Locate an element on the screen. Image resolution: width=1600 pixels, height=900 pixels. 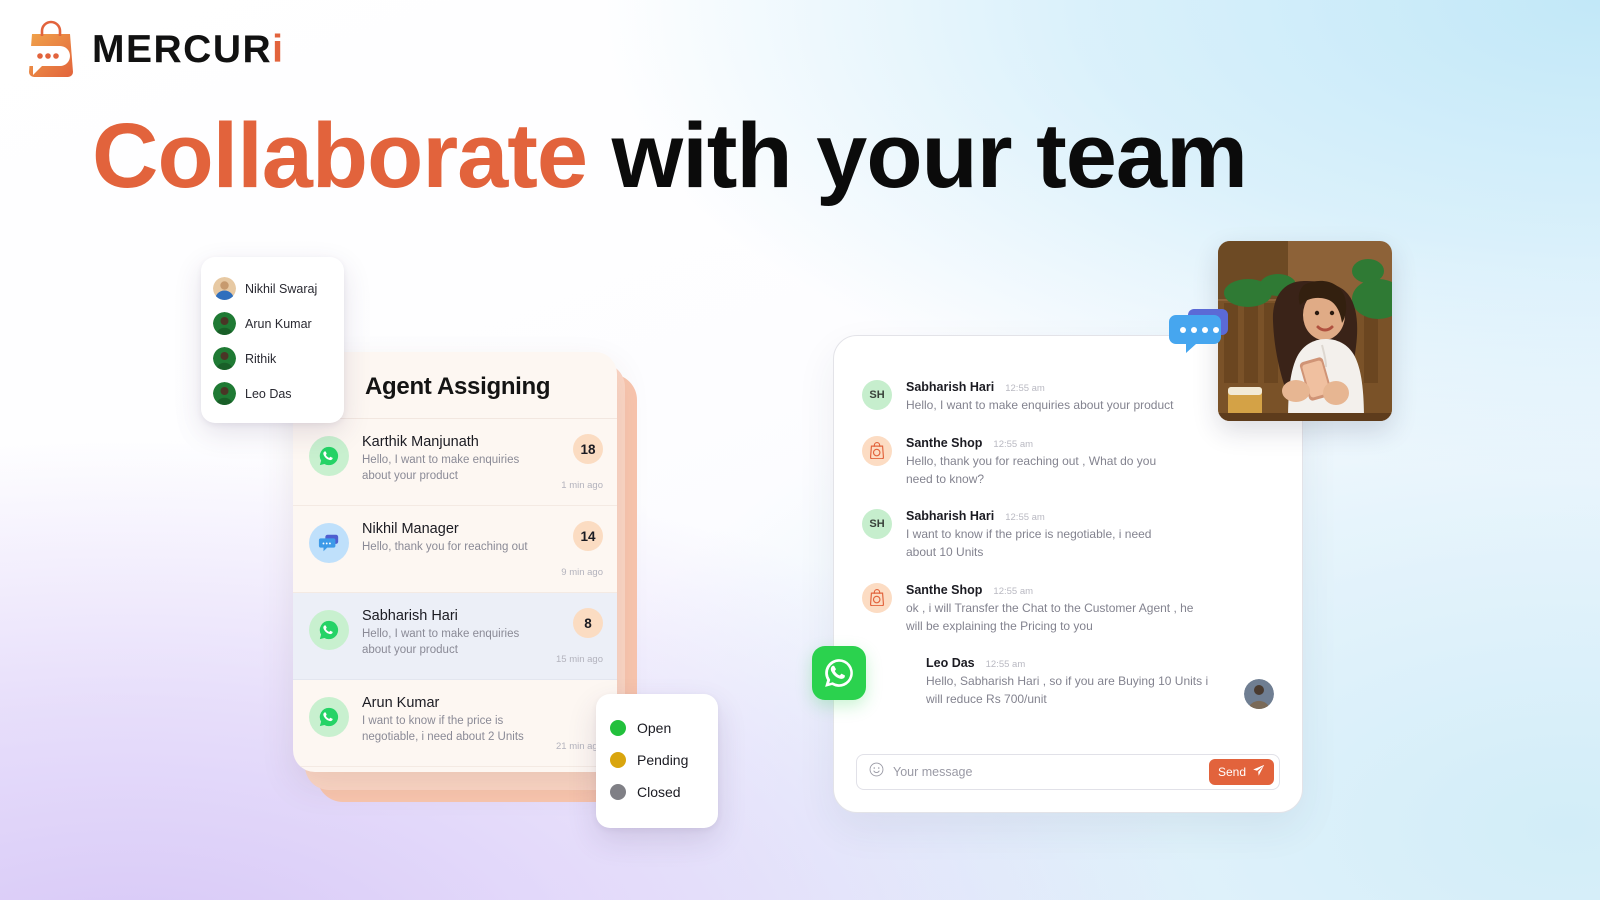
agent-name: Arun Kumar is located at coordinates (278, 323).